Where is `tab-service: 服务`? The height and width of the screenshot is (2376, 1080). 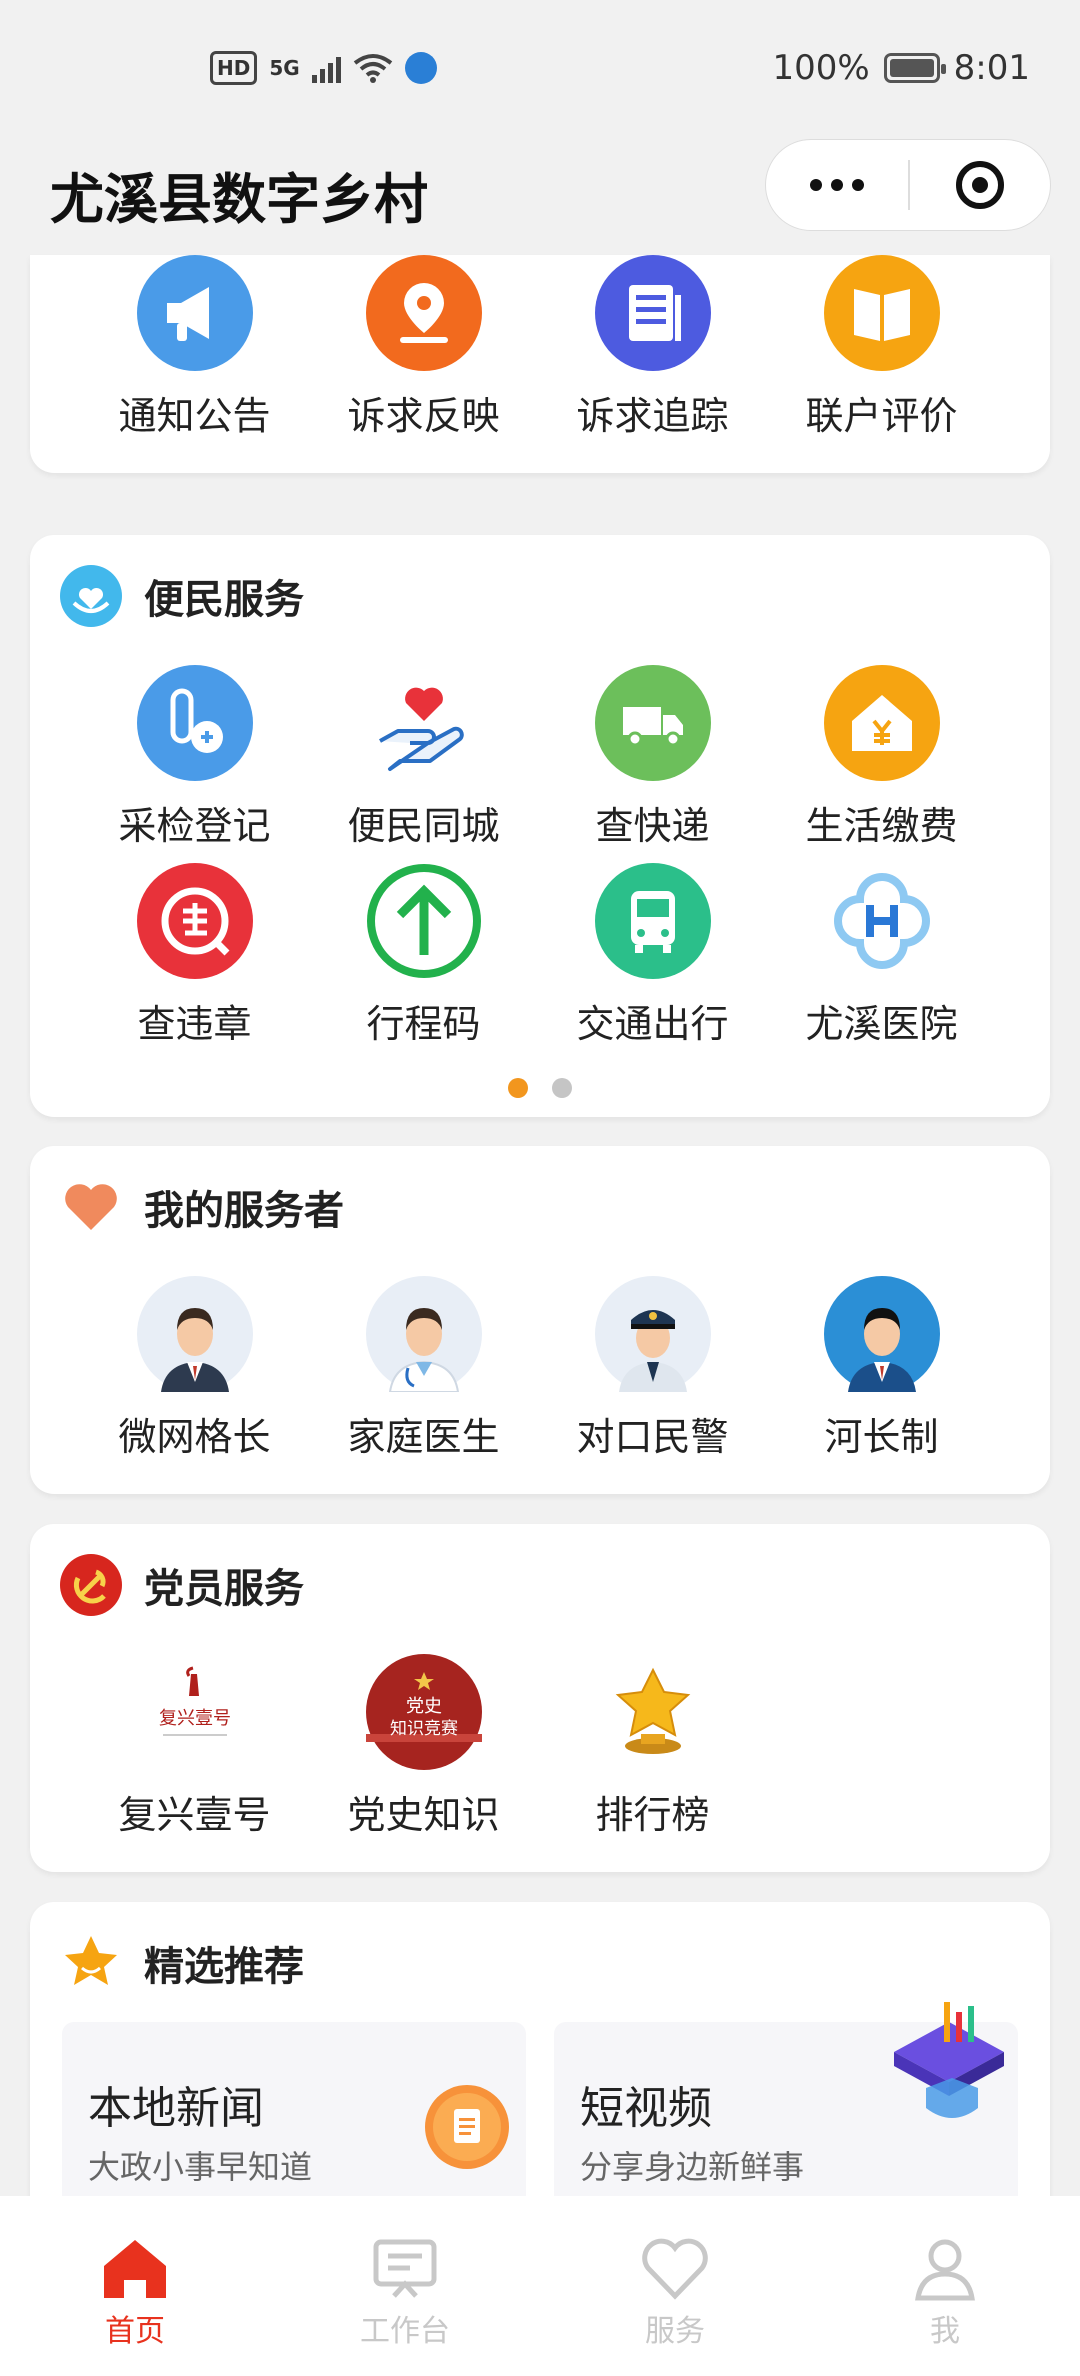 tab-service: 服务 is located at coordinates (675, 2286).